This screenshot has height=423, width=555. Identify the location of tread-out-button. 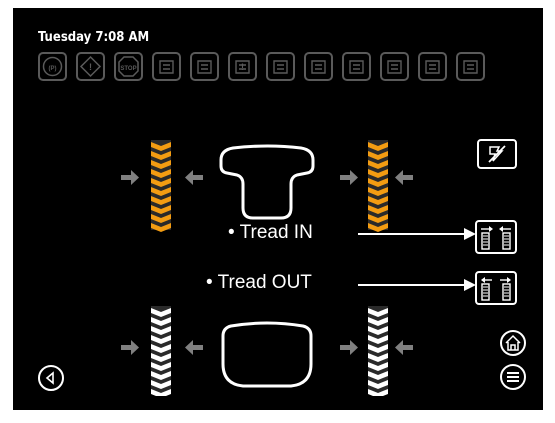
(496, 288).